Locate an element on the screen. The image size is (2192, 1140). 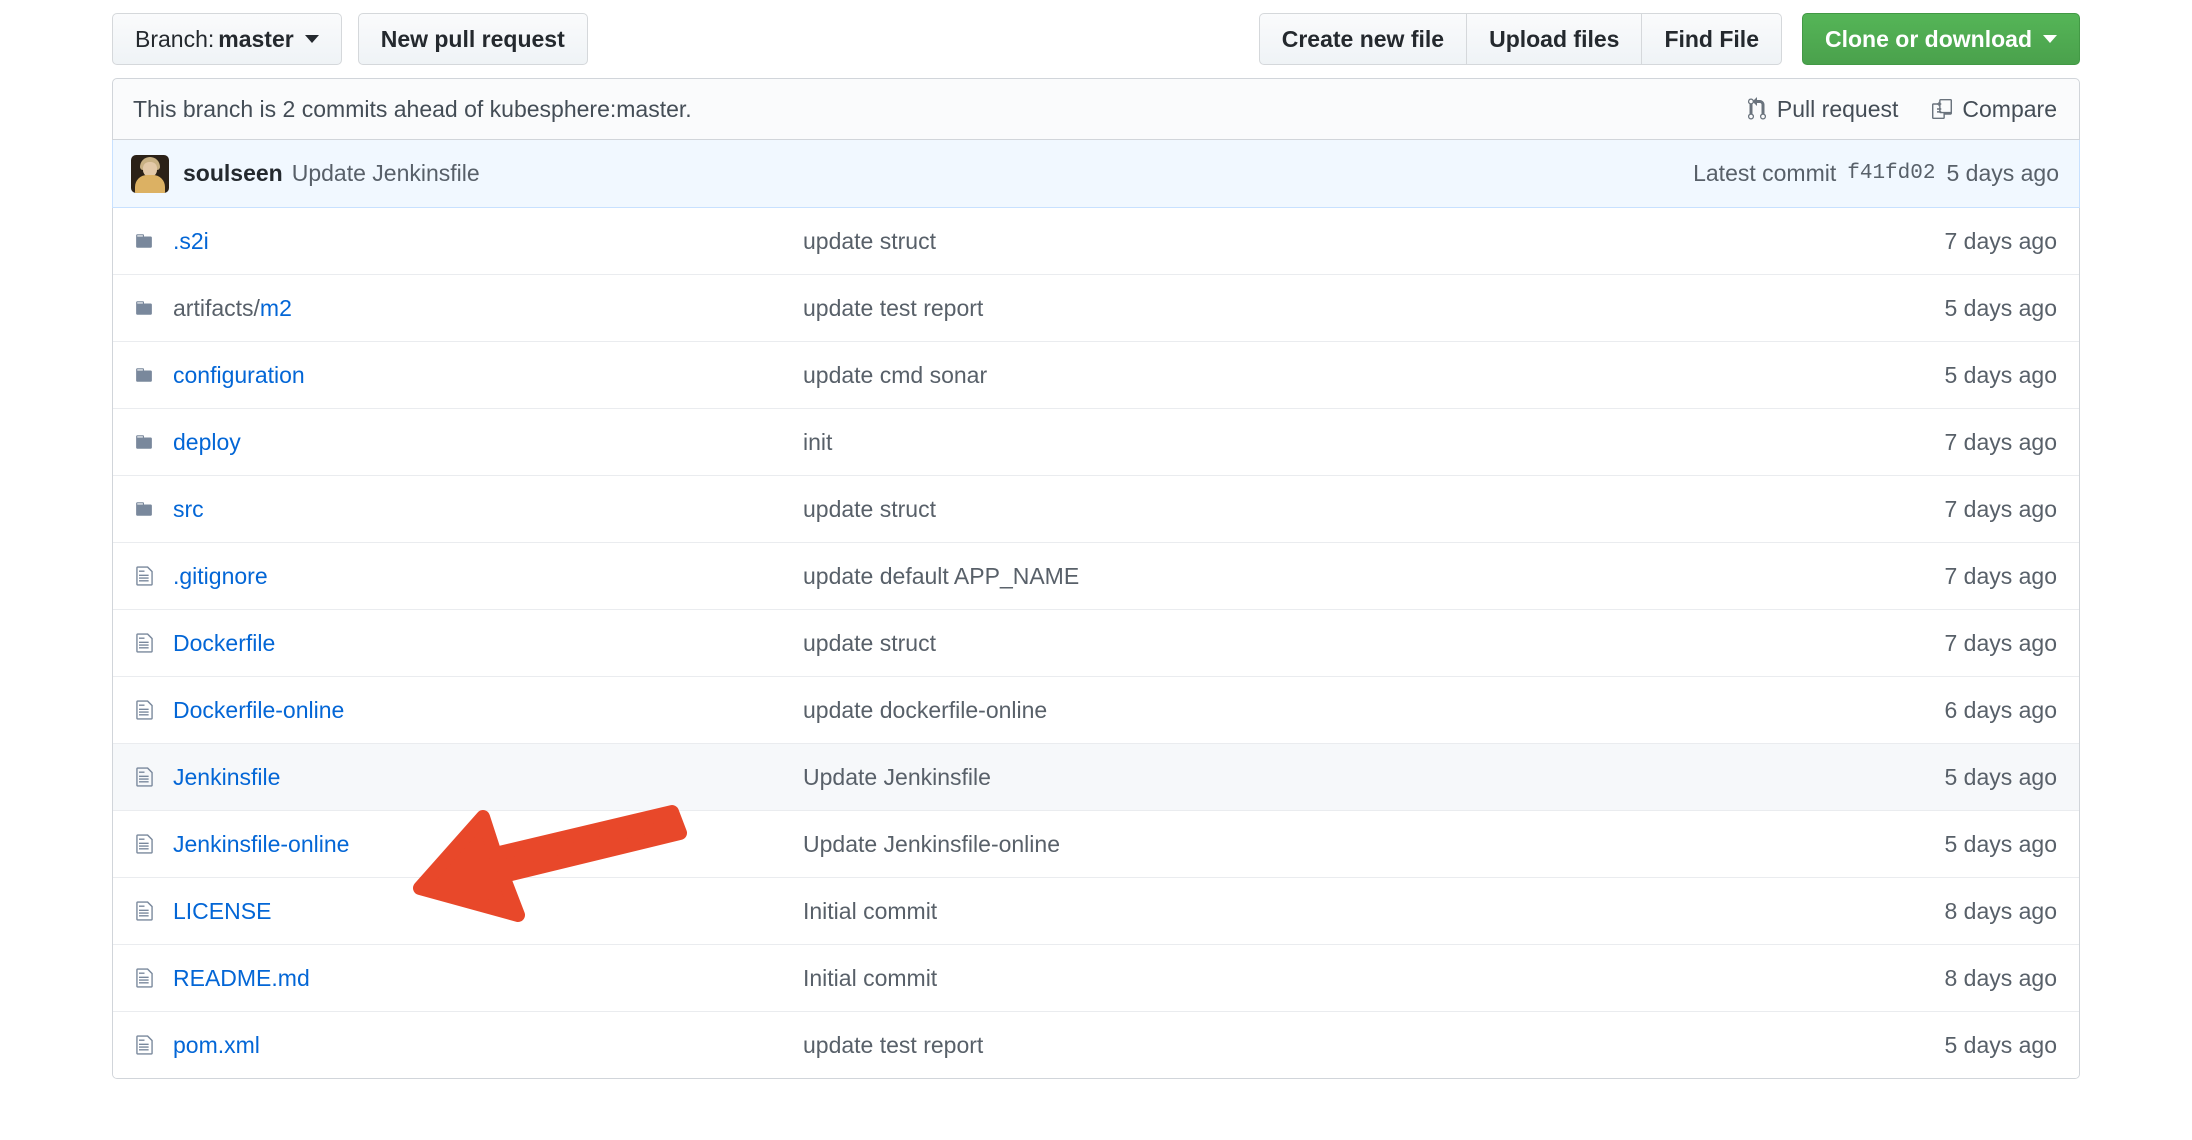
table-row: deploy init 7 days ago is located at coordinates (1096, 441).